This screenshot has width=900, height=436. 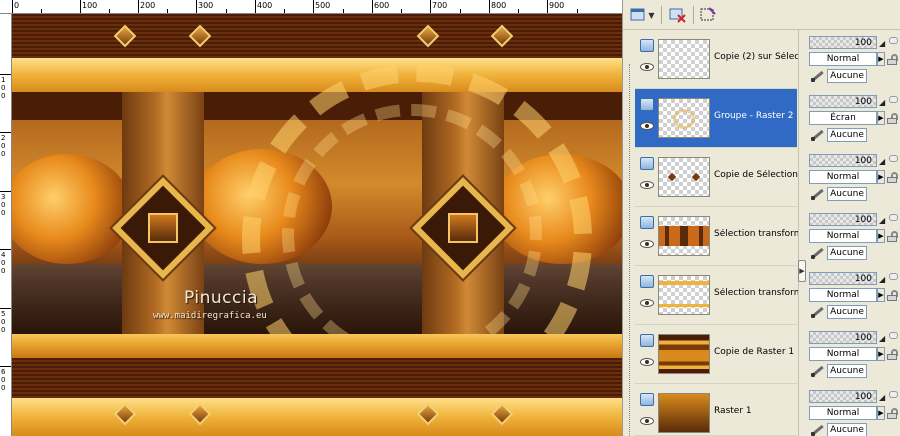 What do you see at coordinates (382, 5) in the screenshot?
I see `ruler-label: 600` at bounding box center [382, 5].